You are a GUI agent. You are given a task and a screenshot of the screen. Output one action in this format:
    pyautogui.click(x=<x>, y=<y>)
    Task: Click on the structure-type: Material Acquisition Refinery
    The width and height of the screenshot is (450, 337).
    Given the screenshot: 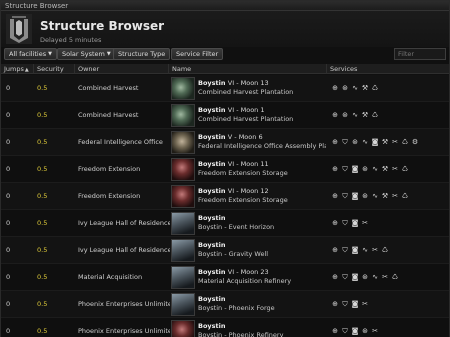 What is the action you would take?
    pyautogui.click(x=245, y=281)
    